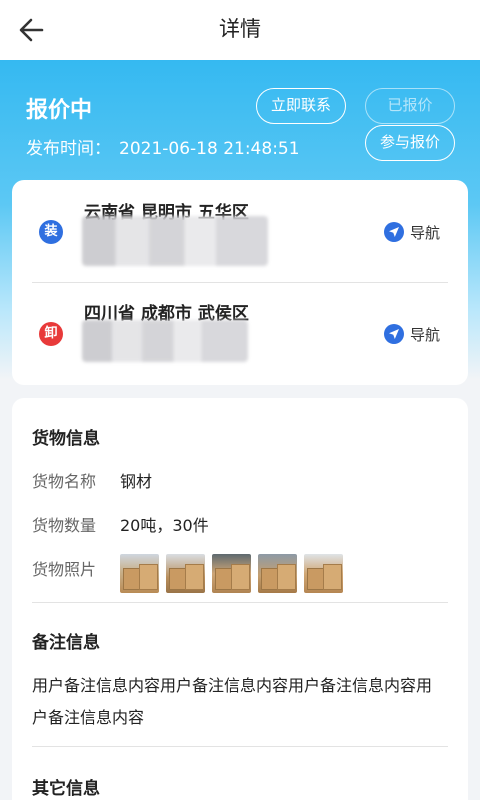 This screenshot has height=800, width=480. Describe the element at coordinates (232, 701) in the screenshot. I see `remark-text: 用户备注信息内容用户备注信息内容用户备注信息内容用户备注信息内容` at that location.